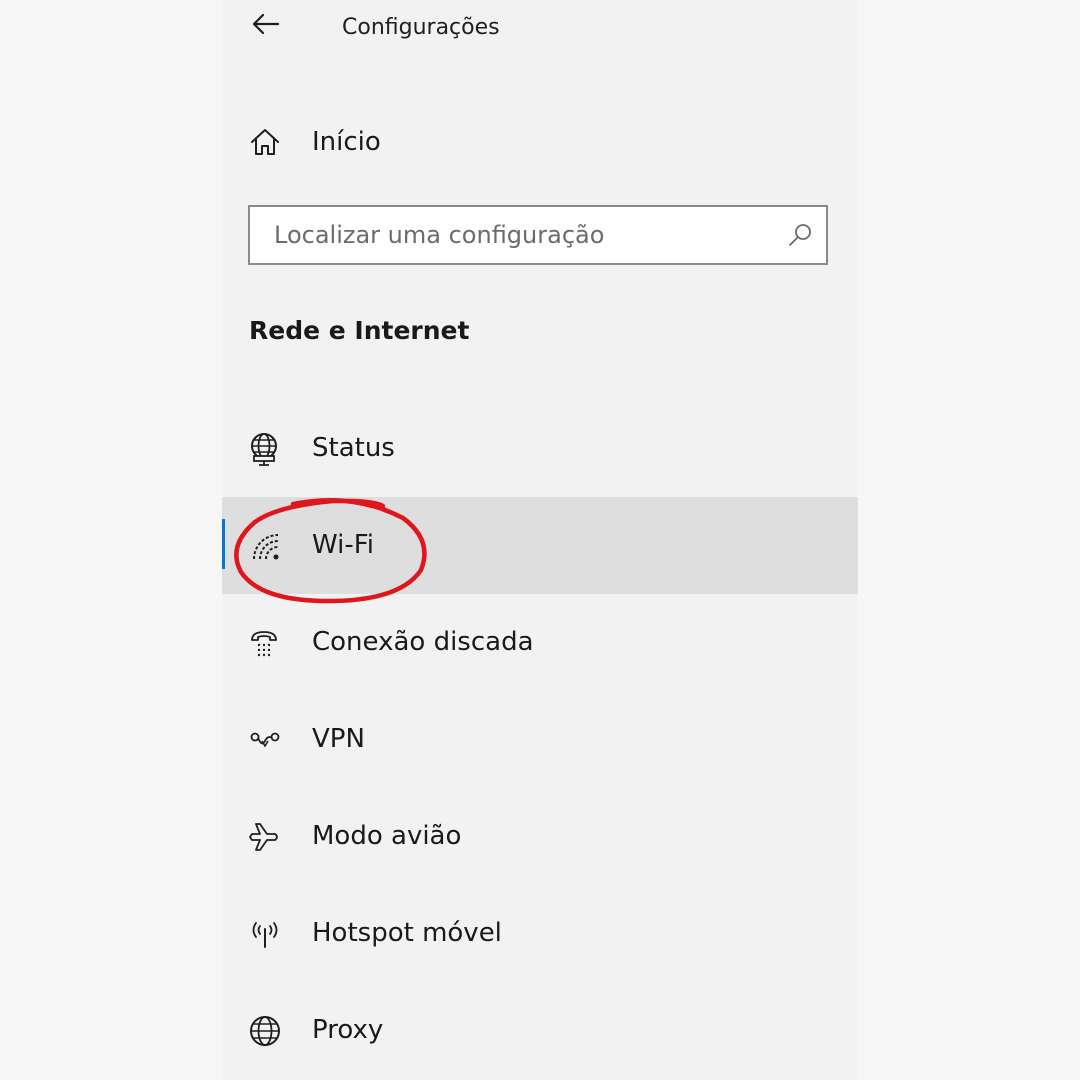 Image resolution: width=1080 pixels, height=1080 pixels. Describe the element at coordinates (421, 27) in the screenshot. I see `app-title: Configurações` at that location.